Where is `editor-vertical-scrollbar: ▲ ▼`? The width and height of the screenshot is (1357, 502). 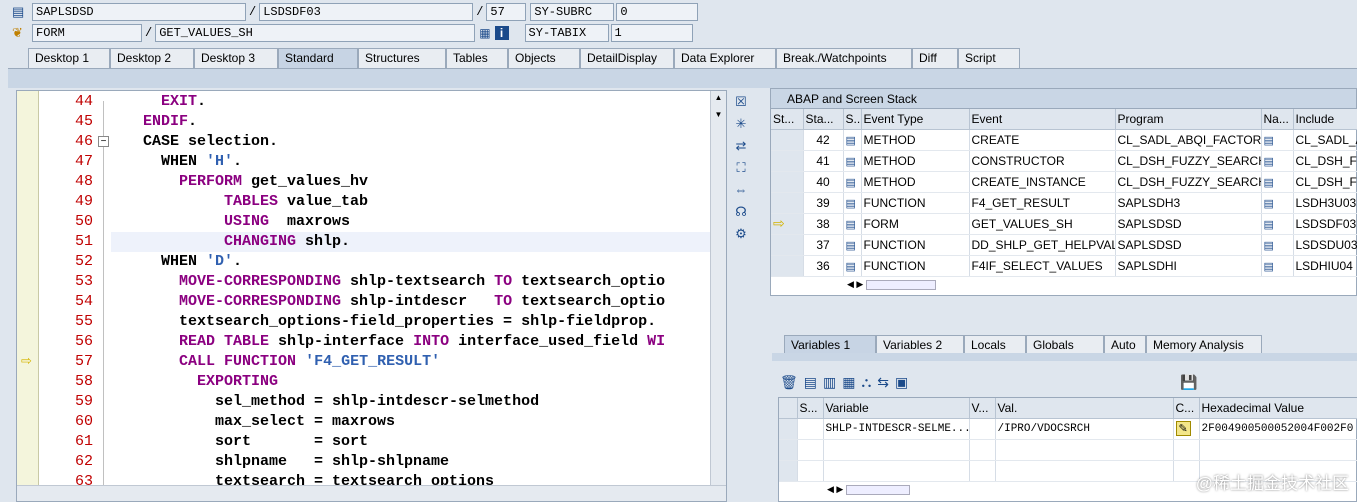 editor-vertical-scrollbar: ▲ ▼ is located at coordinates (718, 289).